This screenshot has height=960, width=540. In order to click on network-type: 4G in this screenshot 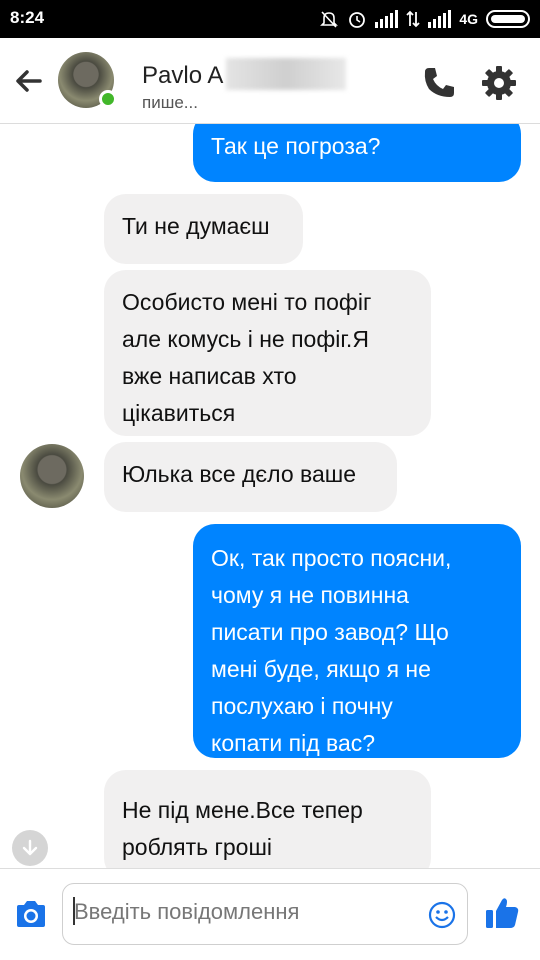, I will do `click(468, 19)`.